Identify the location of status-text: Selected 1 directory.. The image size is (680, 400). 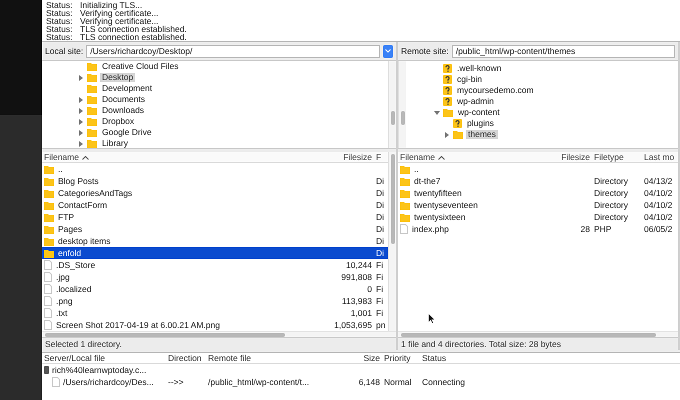
(219, 343).